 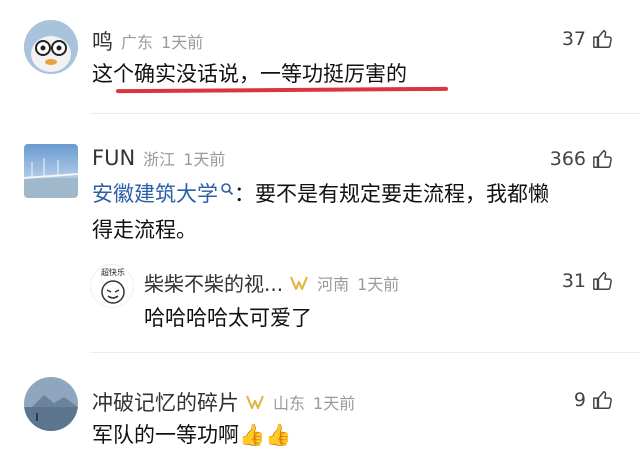 What do you see at coordinates (573, 39) in the screenshot?
I see `like-count: 37` at bounding box center [573, 39].